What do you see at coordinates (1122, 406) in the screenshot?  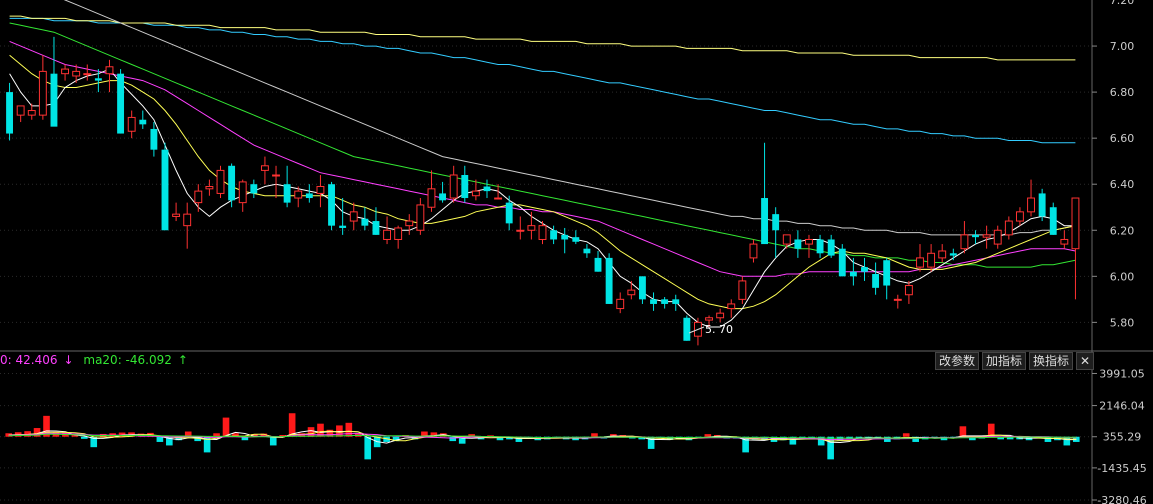 I see `indicator-tick-label: 2146.04` at bounding box center [1122, 406].